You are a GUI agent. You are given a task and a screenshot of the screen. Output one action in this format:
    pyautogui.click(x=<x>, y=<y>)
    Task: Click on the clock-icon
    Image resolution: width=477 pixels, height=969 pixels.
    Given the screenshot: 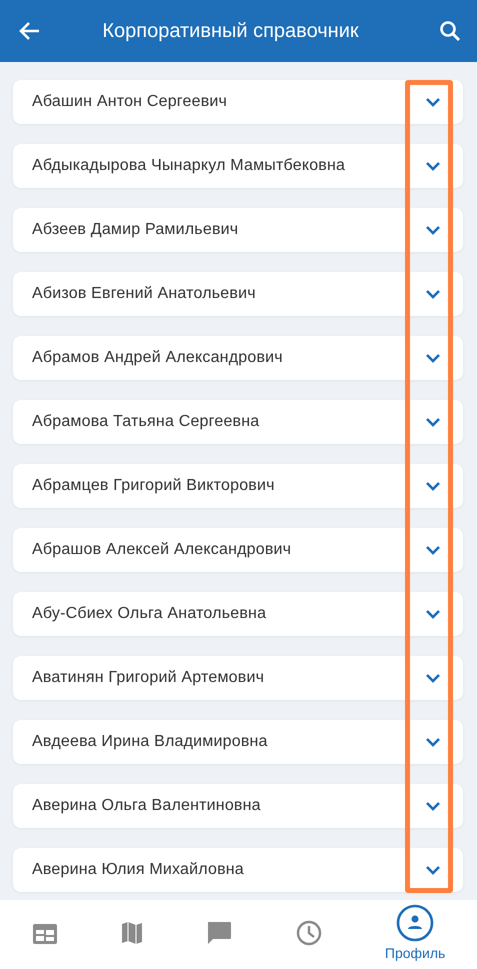 What is the action you would take?
    pyautogui.click(x=309, y=933)
    